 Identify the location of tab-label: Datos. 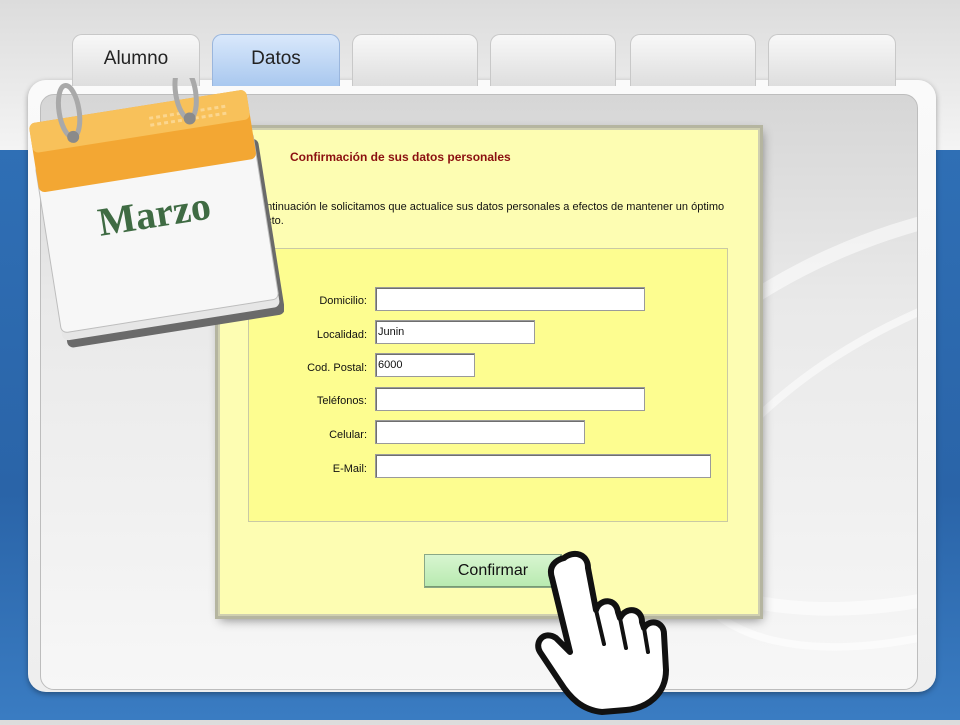
(276, 58).